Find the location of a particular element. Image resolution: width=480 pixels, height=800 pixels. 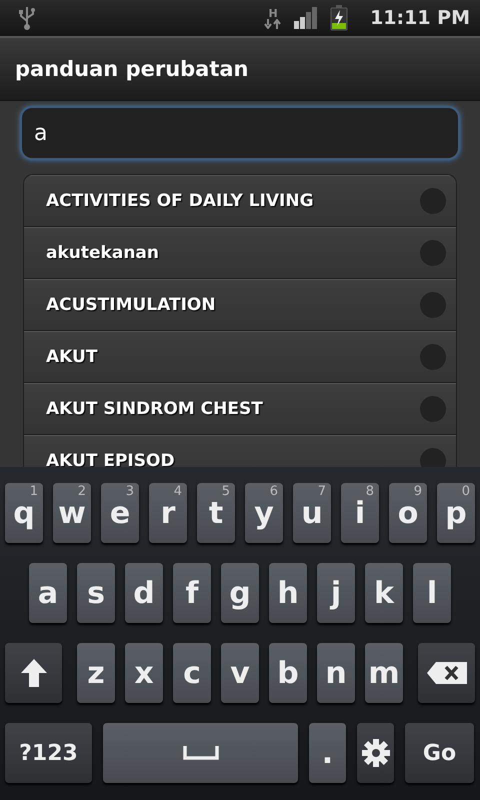

backspace-icon is located at coordinates (447, 673).